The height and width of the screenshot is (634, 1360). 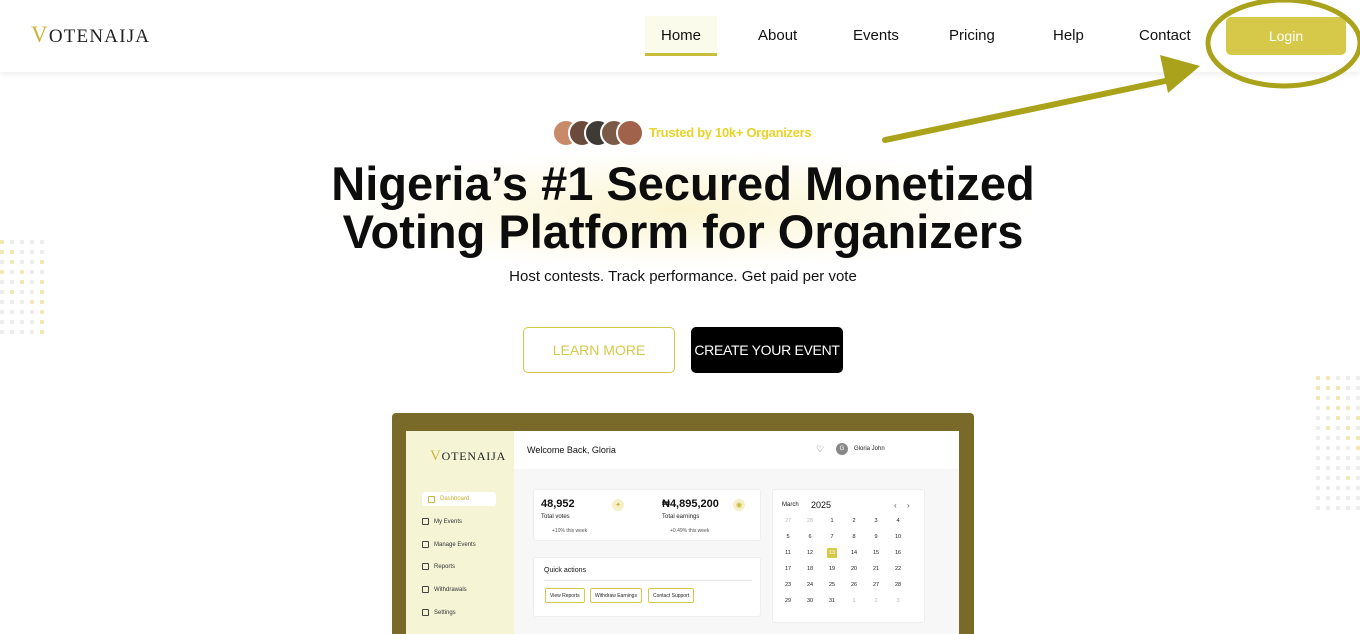 What do you see at coordinates (99, 36) in the screenshot?
I see `logo-text: OTENAIJA` at bounding box center [99, 36].